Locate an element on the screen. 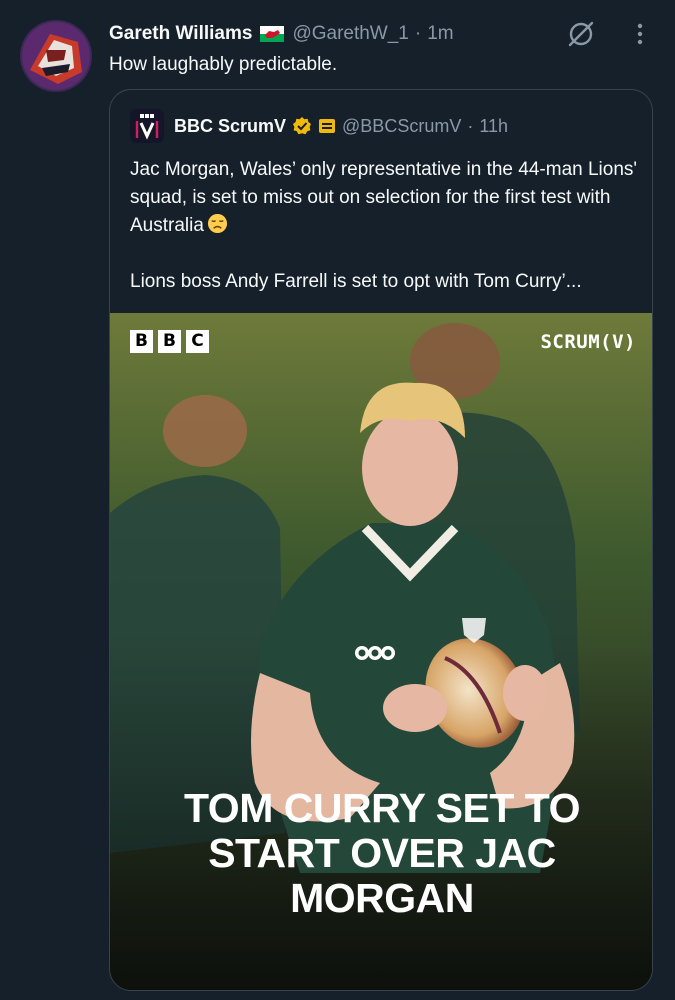 This screenshot has height=1000, width=675. headline-line: START OVER JAC is located at coordinates (382, 853).